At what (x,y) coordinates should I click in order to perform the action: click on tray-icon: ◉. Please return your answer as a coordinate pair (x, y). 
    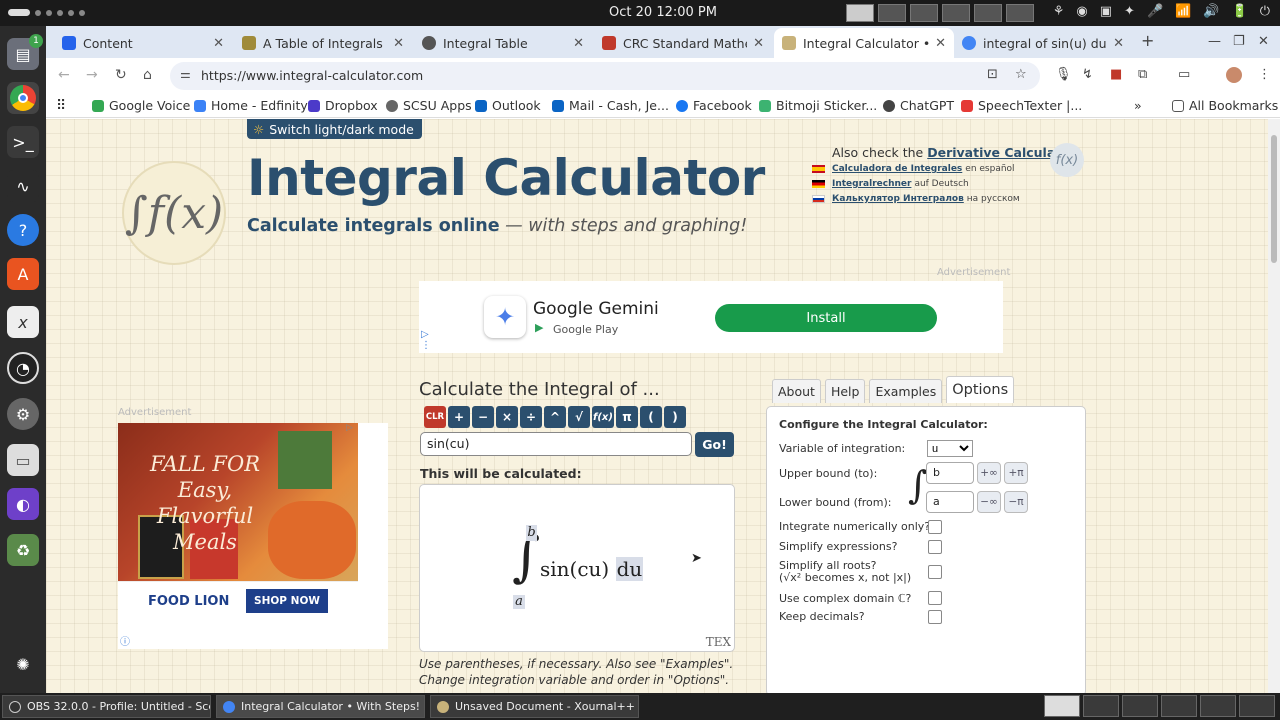
    Looking at the image, I should click on (1081, 11).